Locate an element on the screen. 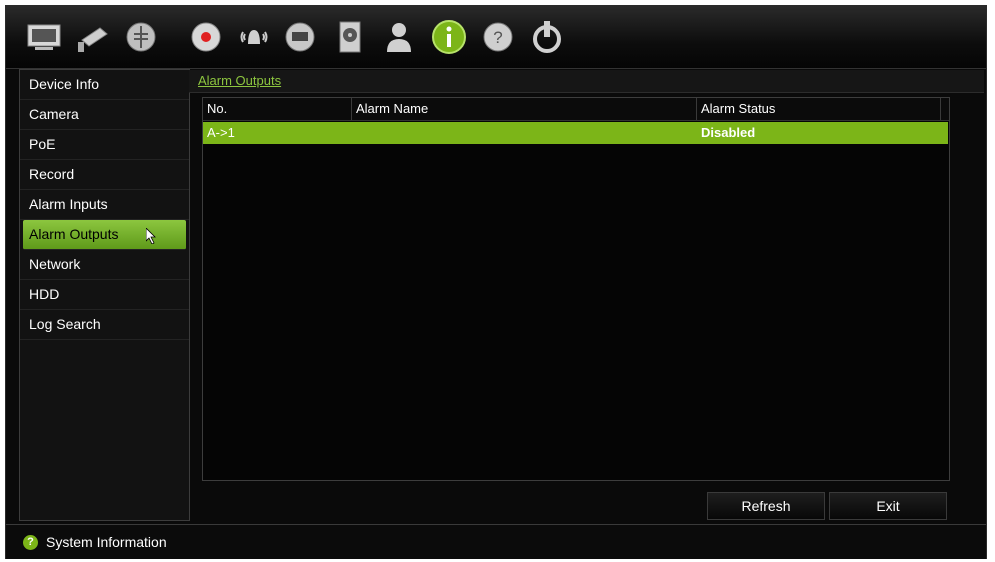 The image size is (995, 562). user-icon is located at coordinates (399, 37).